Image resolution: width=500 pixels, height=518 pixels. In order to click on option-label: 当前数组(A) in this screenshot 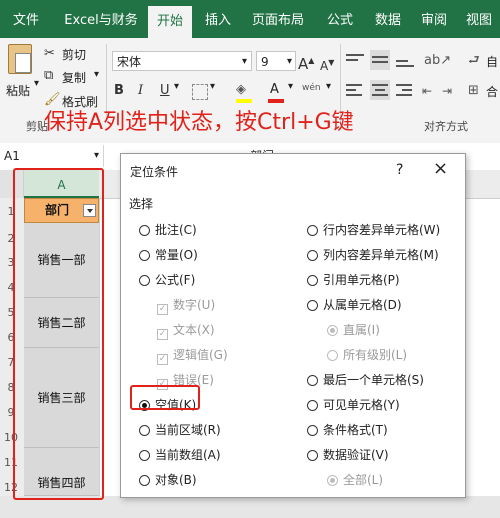, I will do `click(188, 455)`.